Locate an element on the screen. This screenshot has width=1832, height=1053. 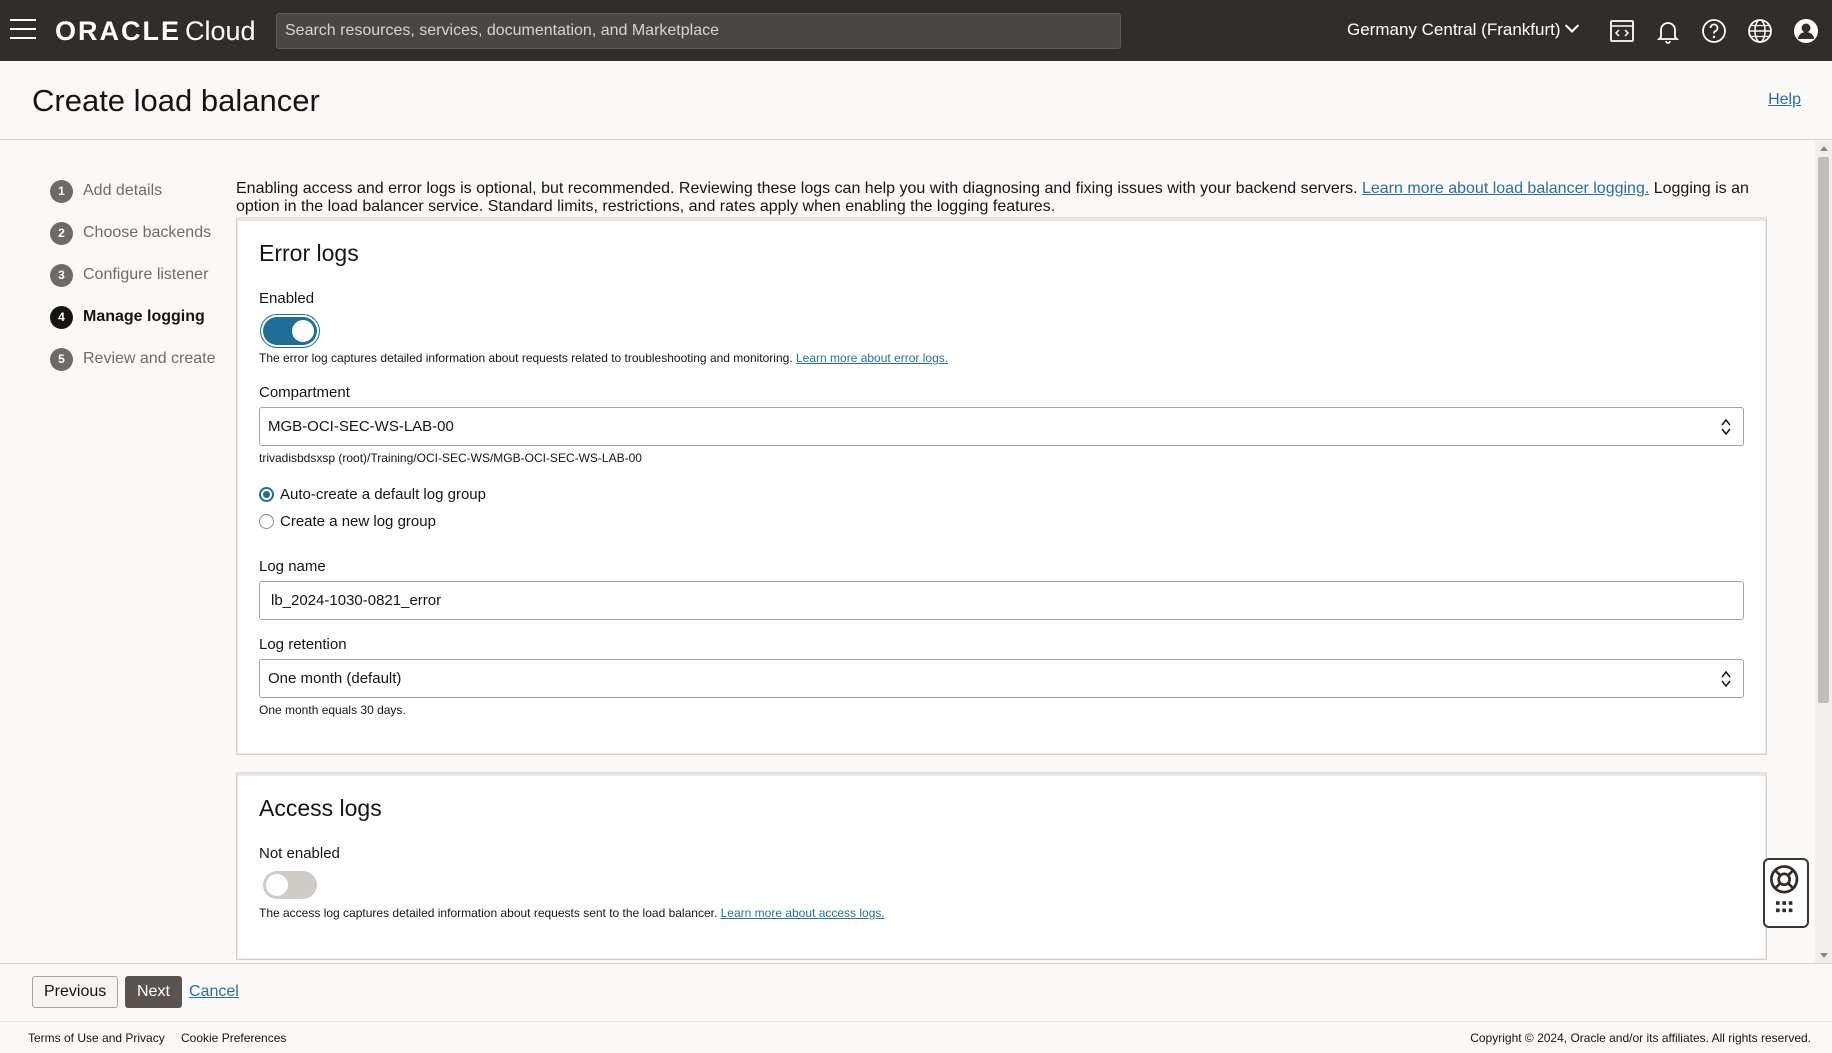
logo-cloud-text: Cloud is located at coordinates (220, 31).